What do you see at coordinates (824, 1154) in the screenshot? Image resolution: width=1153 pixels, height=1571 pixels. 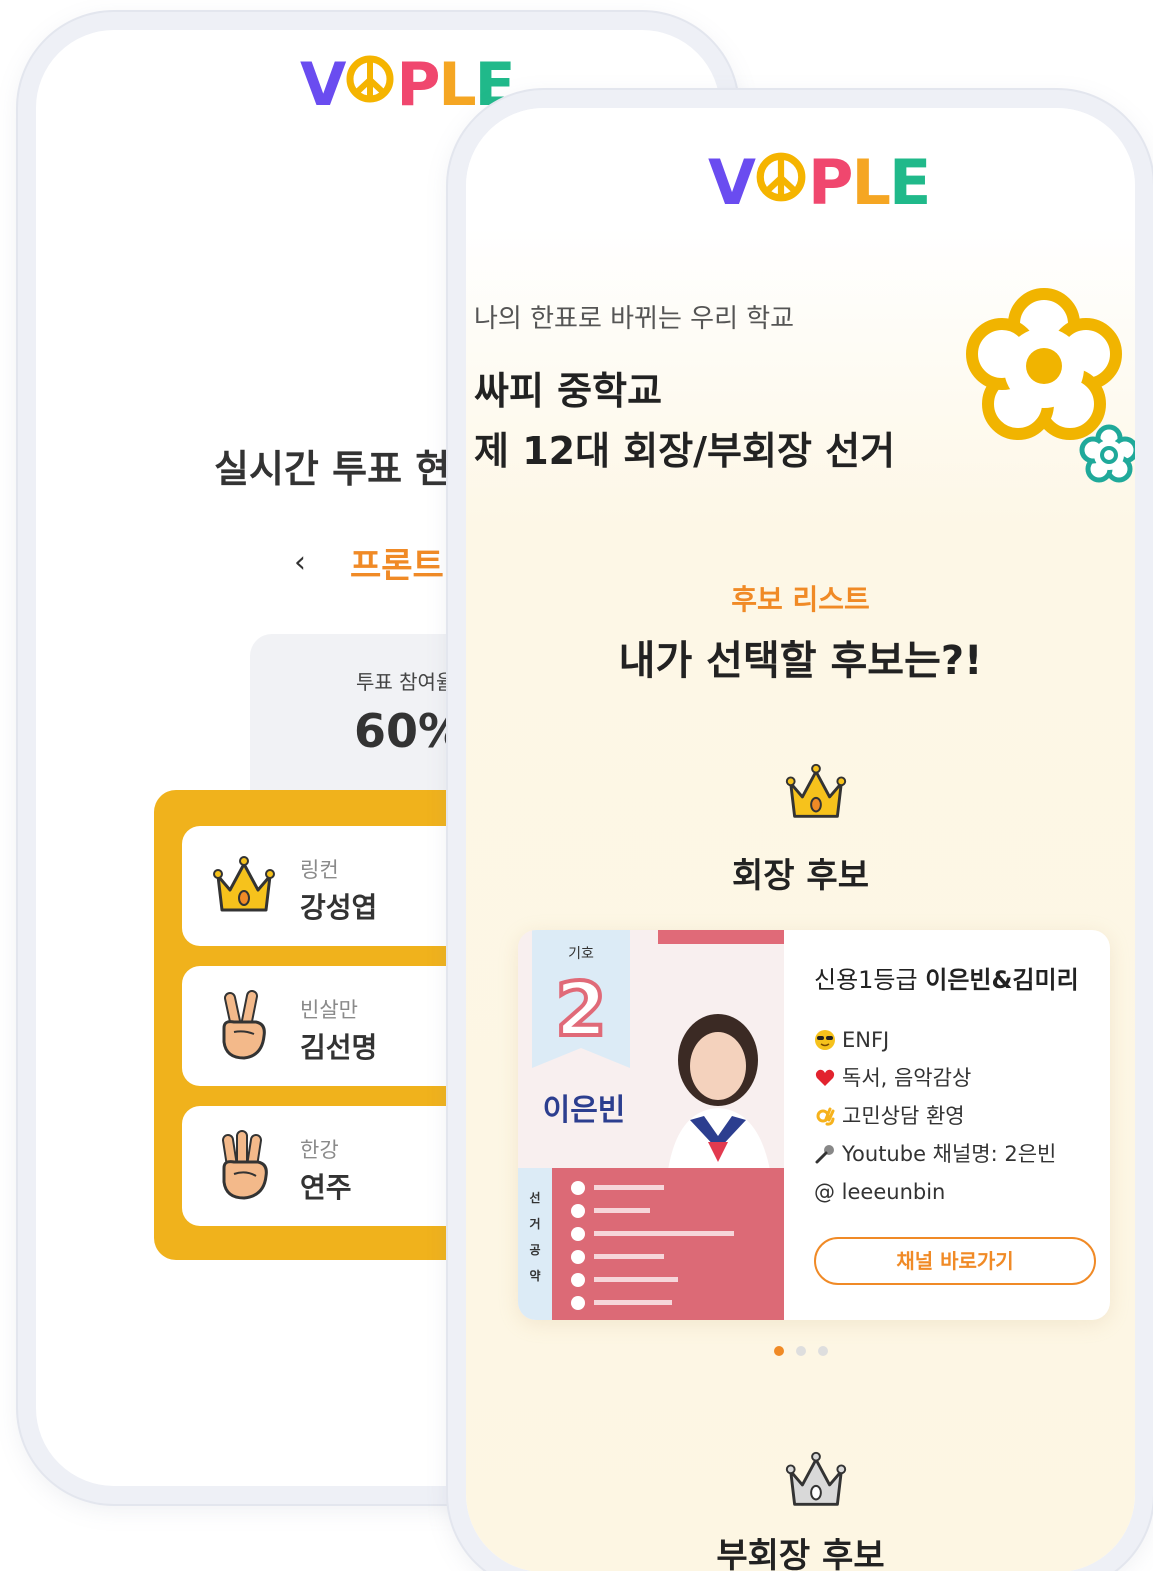 I see `microphone-emoji-icon` at bounding box center [824, 1154].